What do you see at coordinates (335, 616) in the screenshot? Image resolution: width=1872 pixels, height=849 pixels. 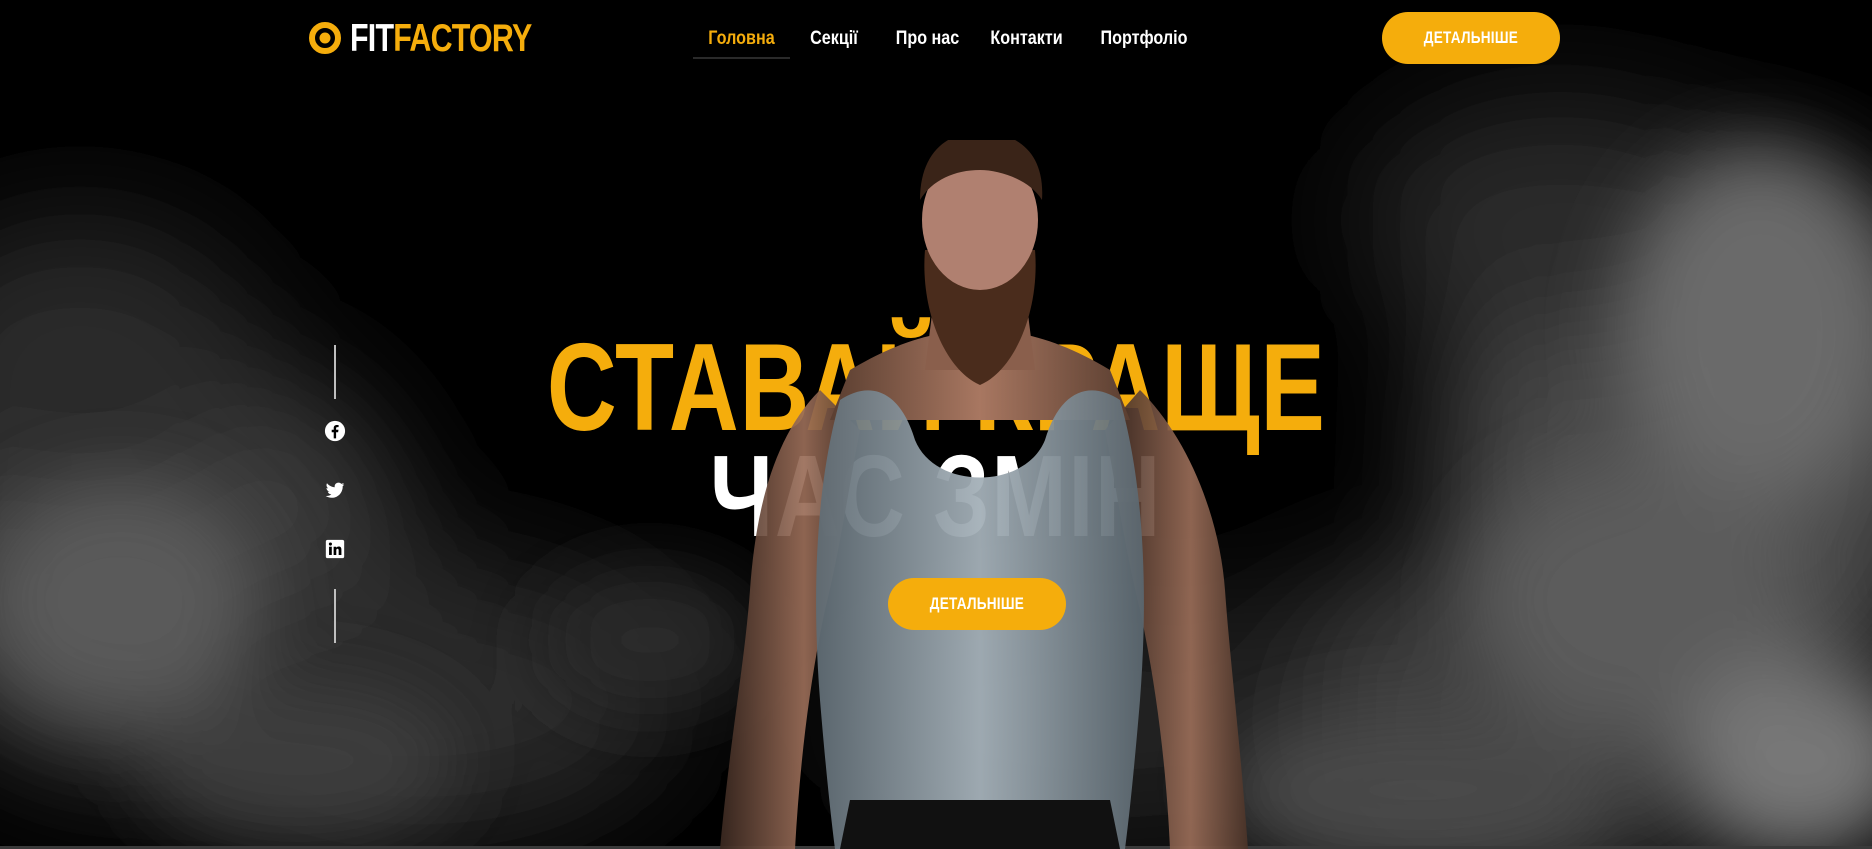 I see `social-rail-line-bottom` at bounding box center [335, 616].